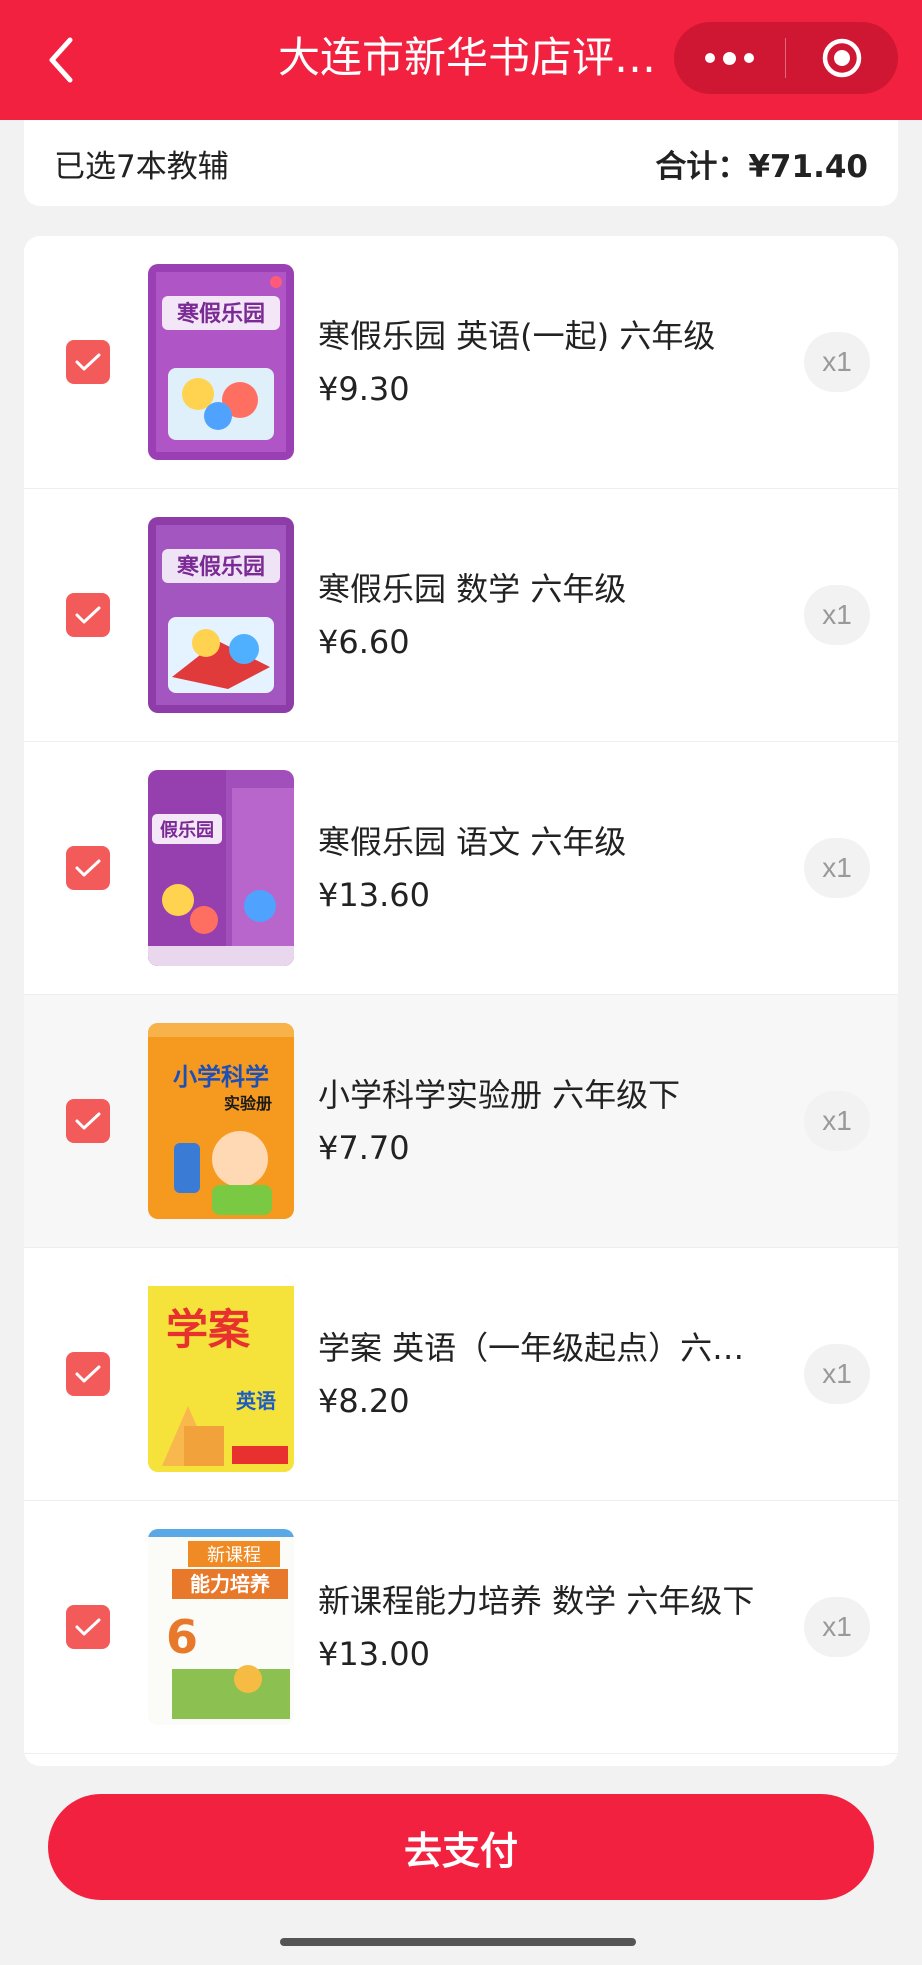  What do you see at coordinates (761, 166) in the screenshot?
I see `total-amount: 合计：¥71.40` at bounding box center [761, 166].